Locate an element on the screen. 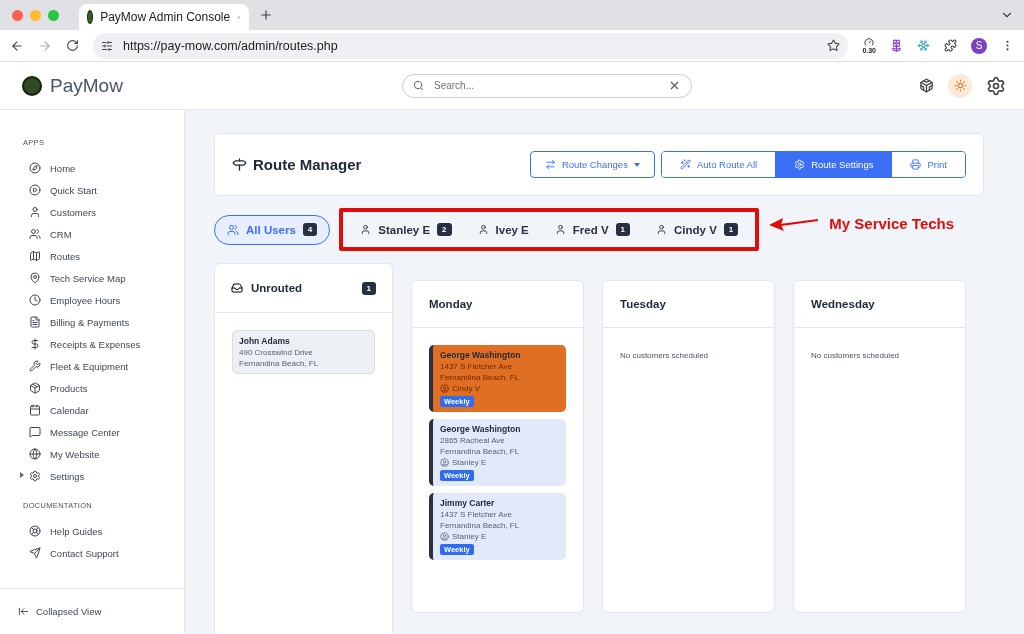  inbox-icon is located at coordinates (237, 288).